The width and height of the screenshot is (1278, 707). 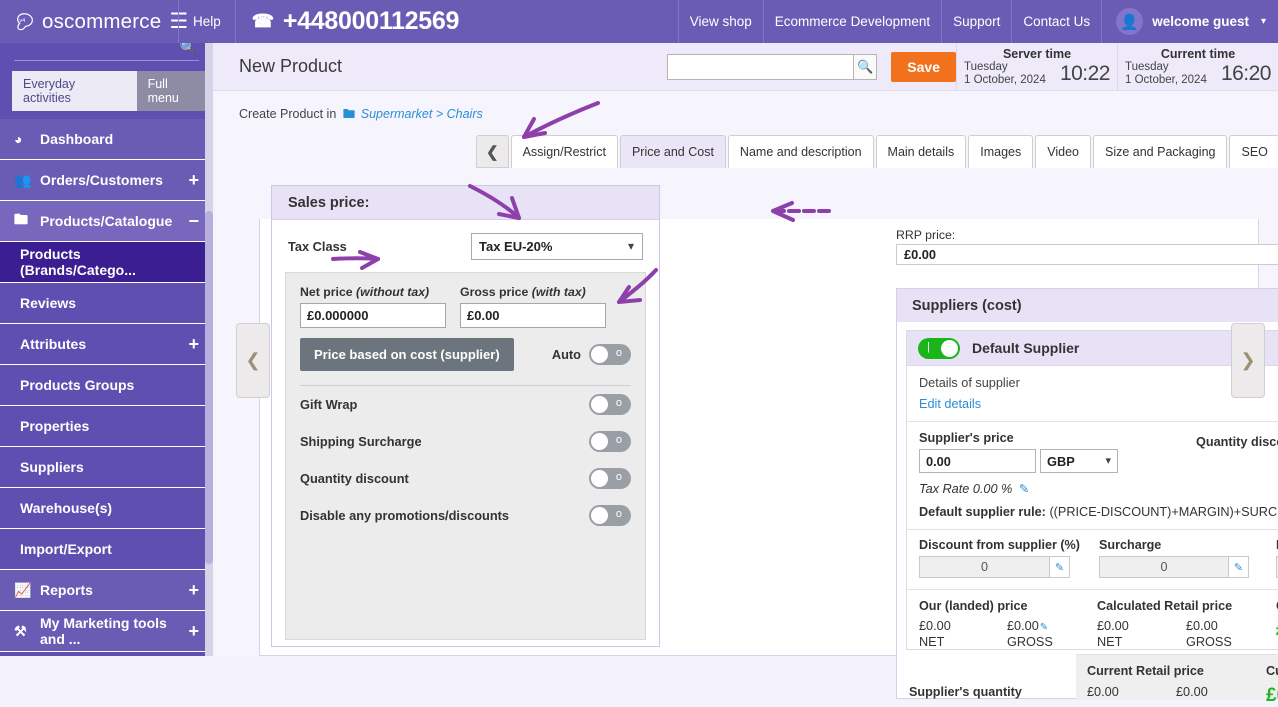 I want to click on sidebar-item-dashboard: ◕ Dashboard, so click(x=106, y=139).